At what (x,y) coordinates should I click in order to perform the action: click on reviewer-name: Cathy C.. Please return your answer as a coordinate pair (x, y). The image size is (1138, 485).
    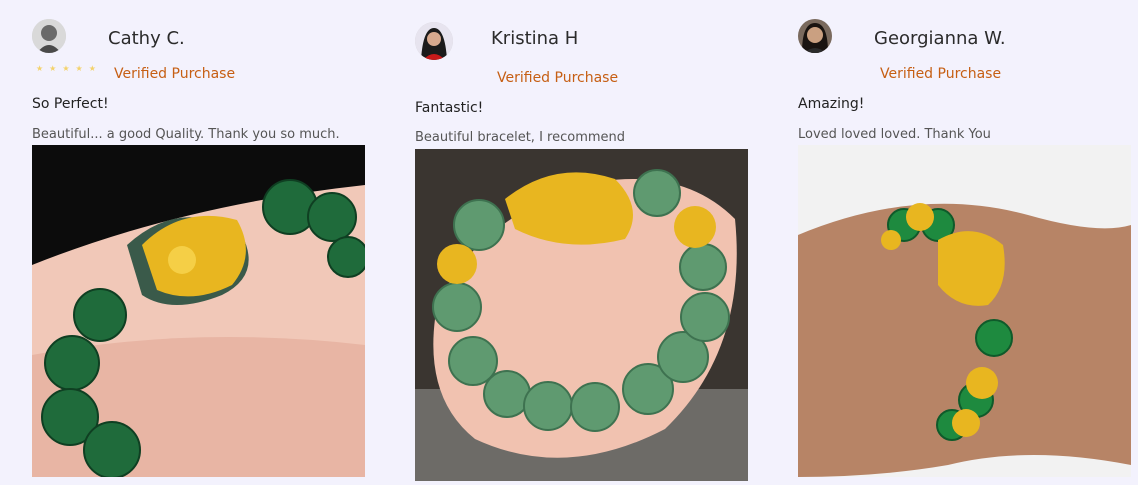
    Looking at the image, I should click on (146, 38).